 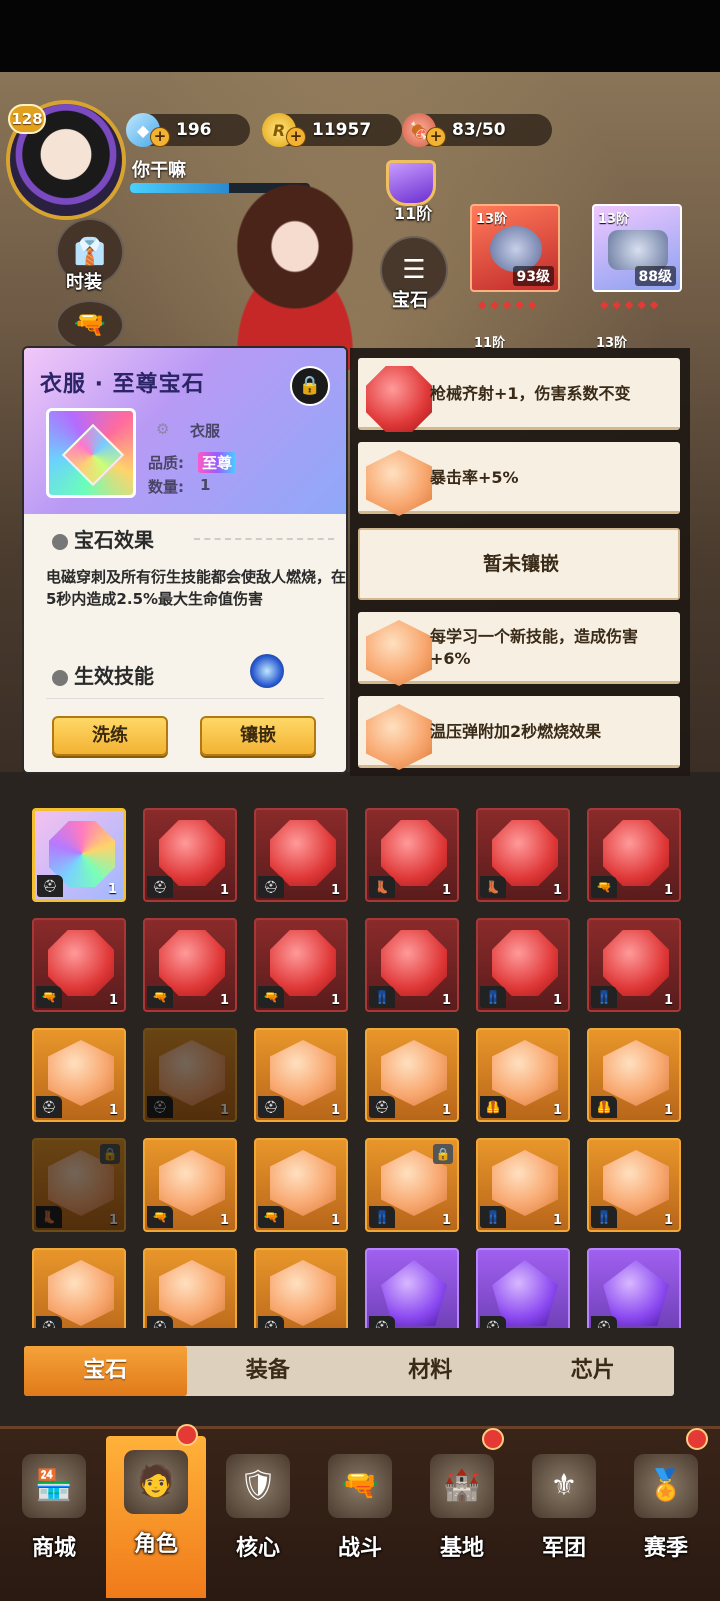 I want to click on coin-resource: R + 11957, so click(x=332, y=130).